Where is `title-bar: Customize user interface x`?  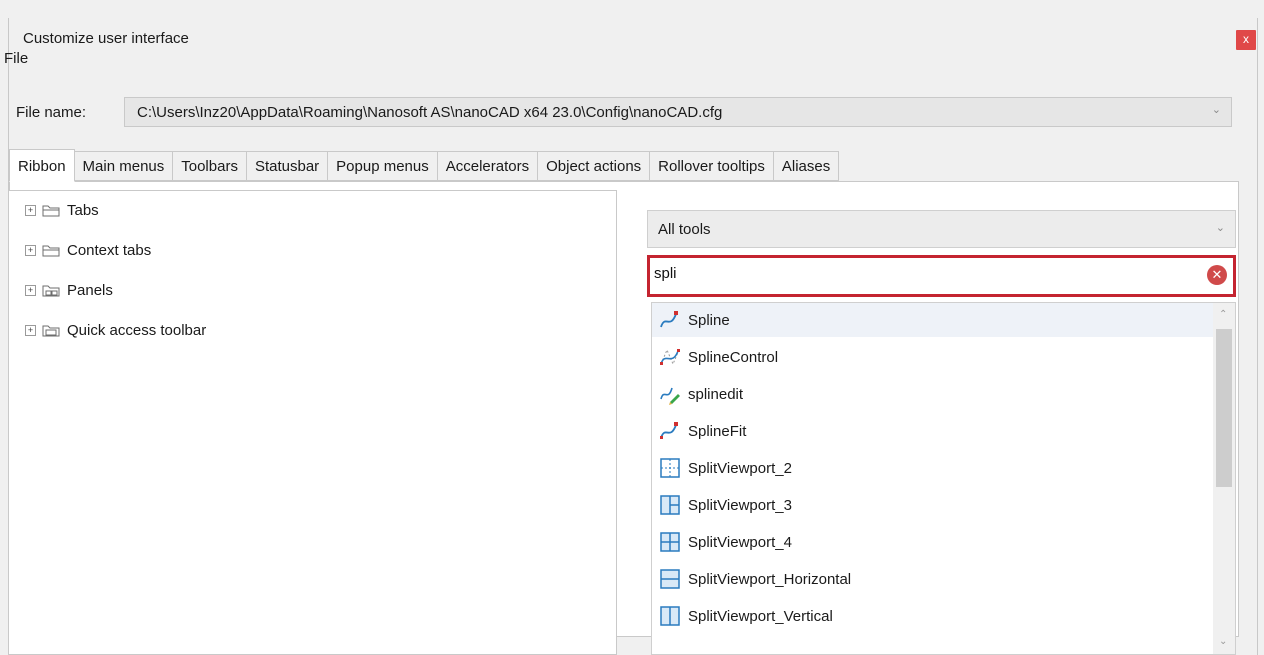 title-bar: Customize user interface x is located at coordinates (633, 38).